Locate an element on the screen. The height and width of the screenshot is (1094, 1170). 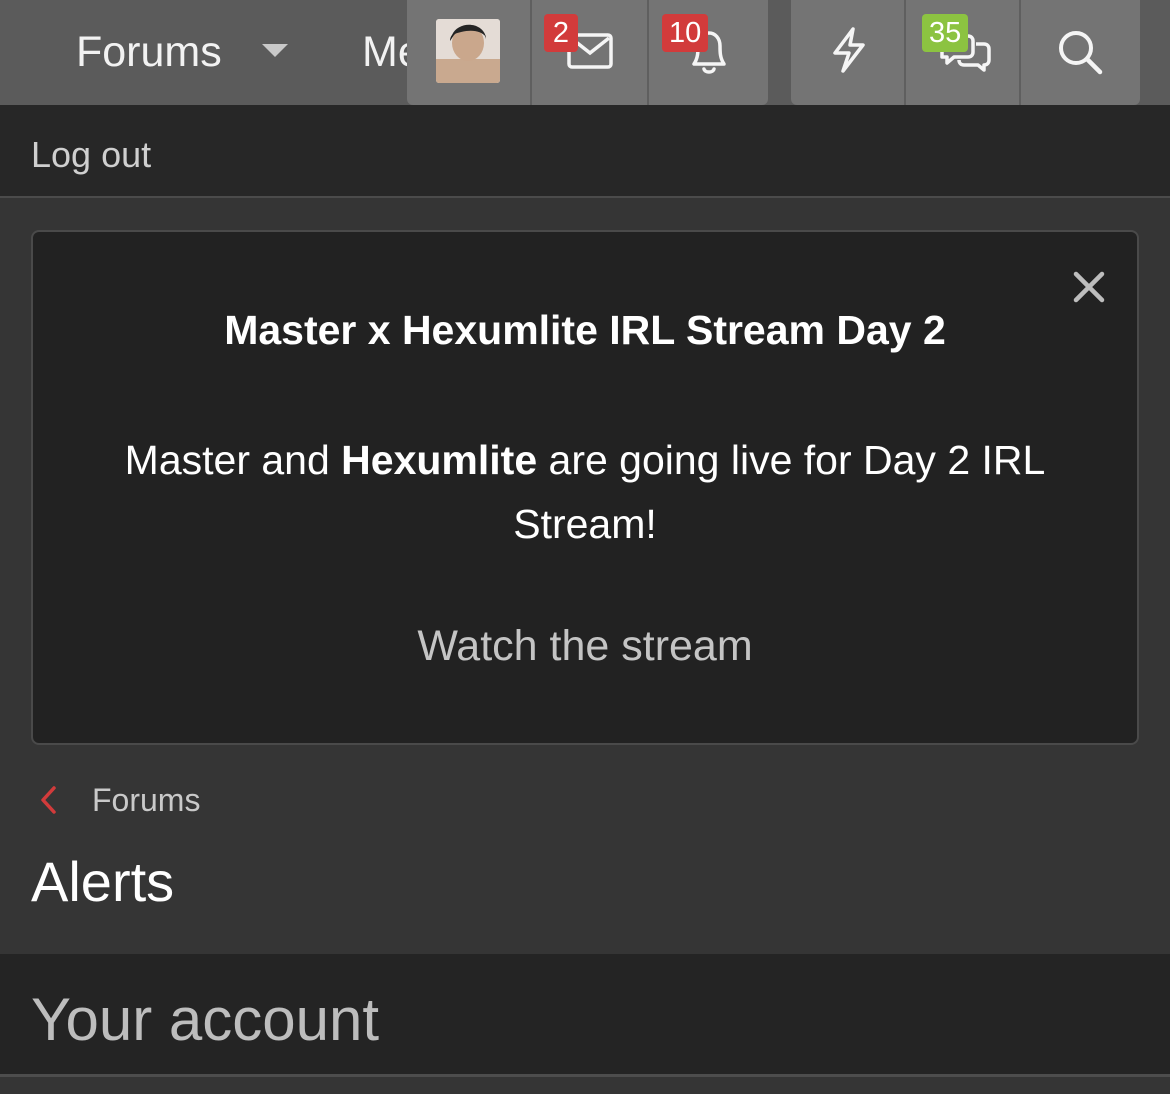
whats-new-button is located at coordinates (847, 52).